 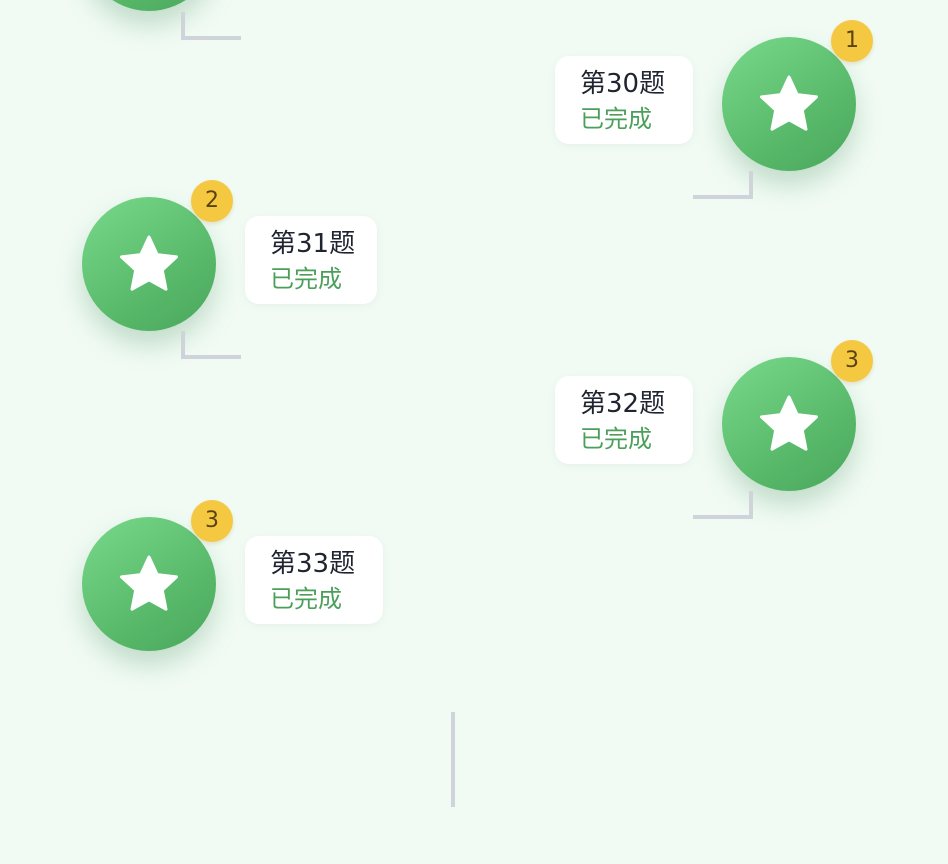 What do you see at coordinates (852, 41) in the screenshot?
I see `star-count-badge: 1` at bounding box center [852, 41].